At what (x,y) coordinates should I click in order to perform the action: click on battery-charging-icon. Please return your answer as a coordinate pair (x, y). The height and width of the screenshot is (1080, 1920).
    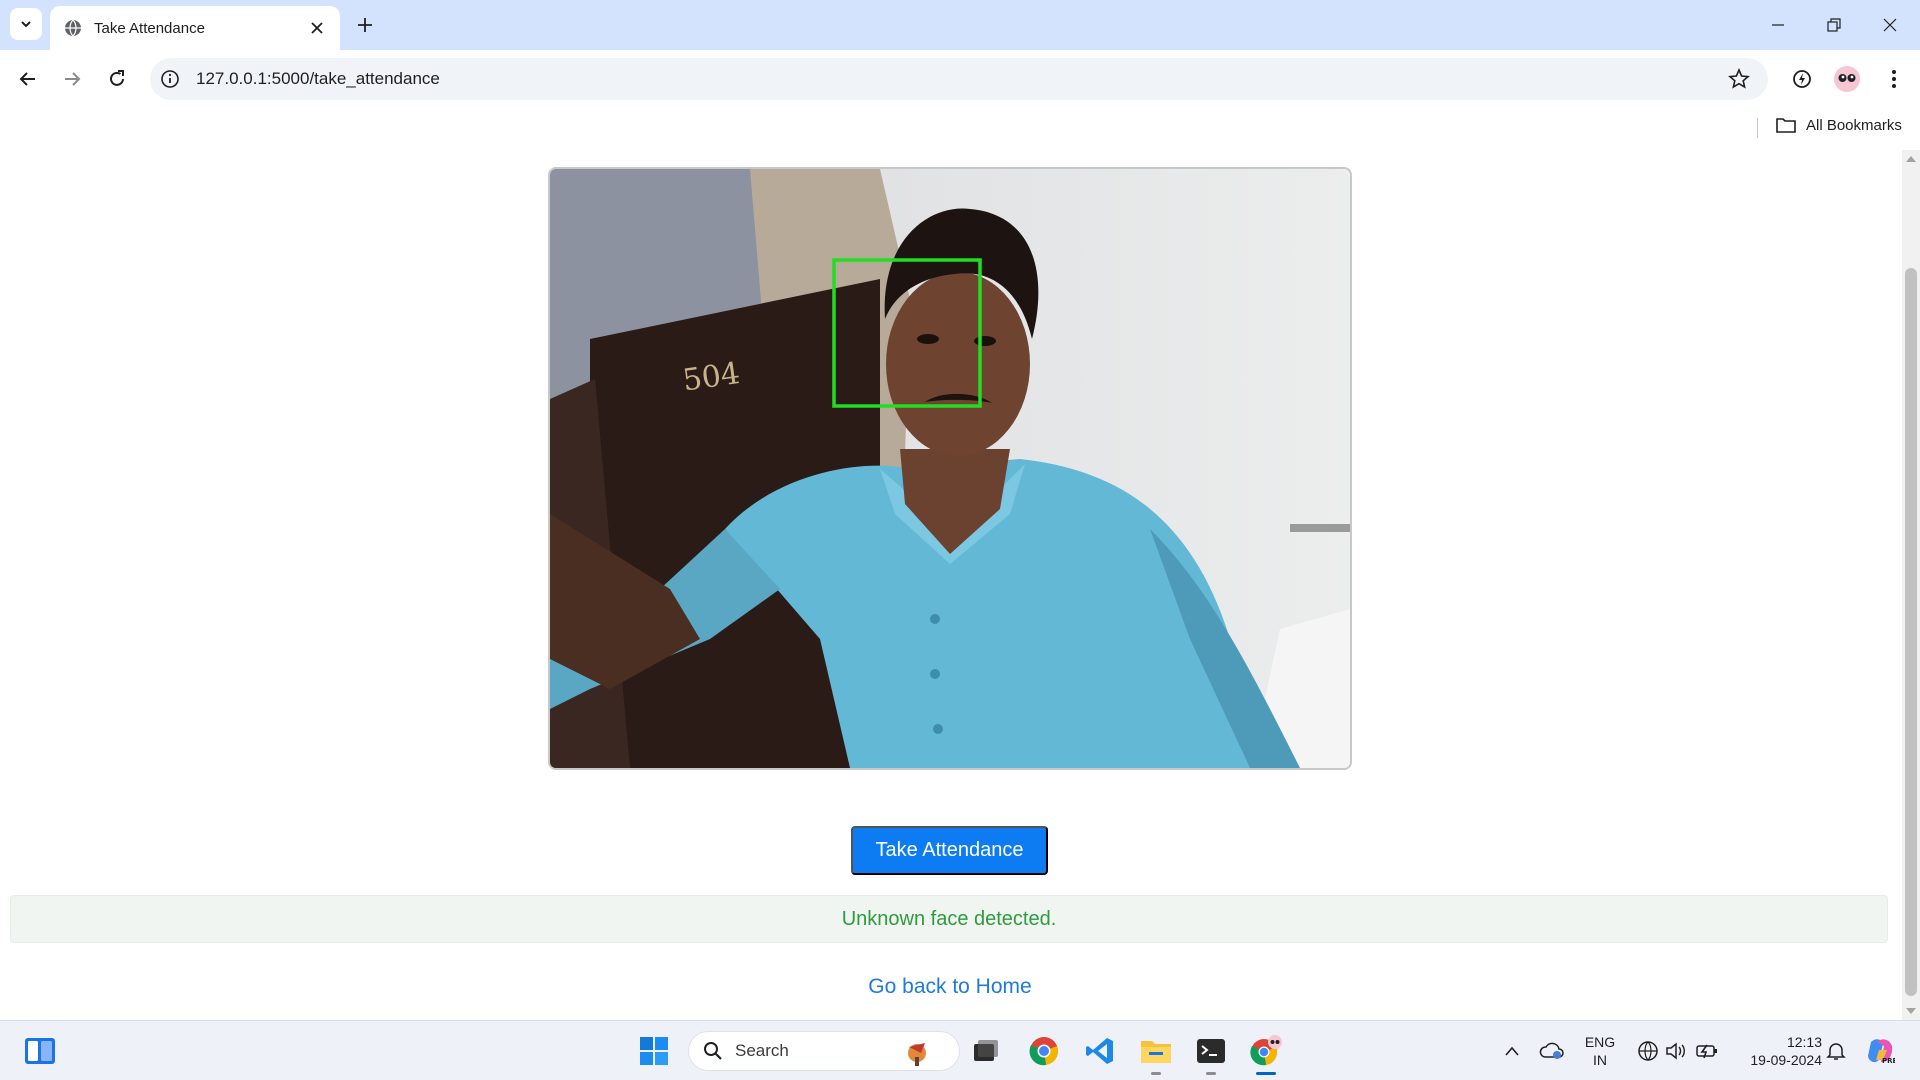
    Looking at the image, I should click on (1706, 1051).